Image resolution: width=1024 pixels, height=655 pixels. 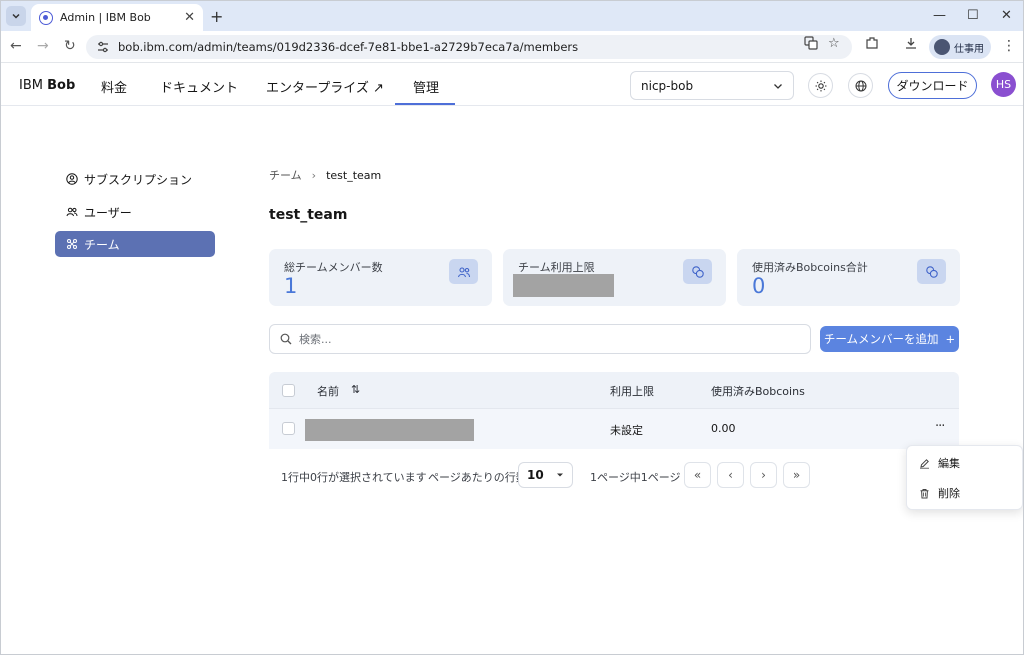 What do you see at coordinates (286, 339) in the screenshot?
I see `search-icon` at bounding box center [286, 339].